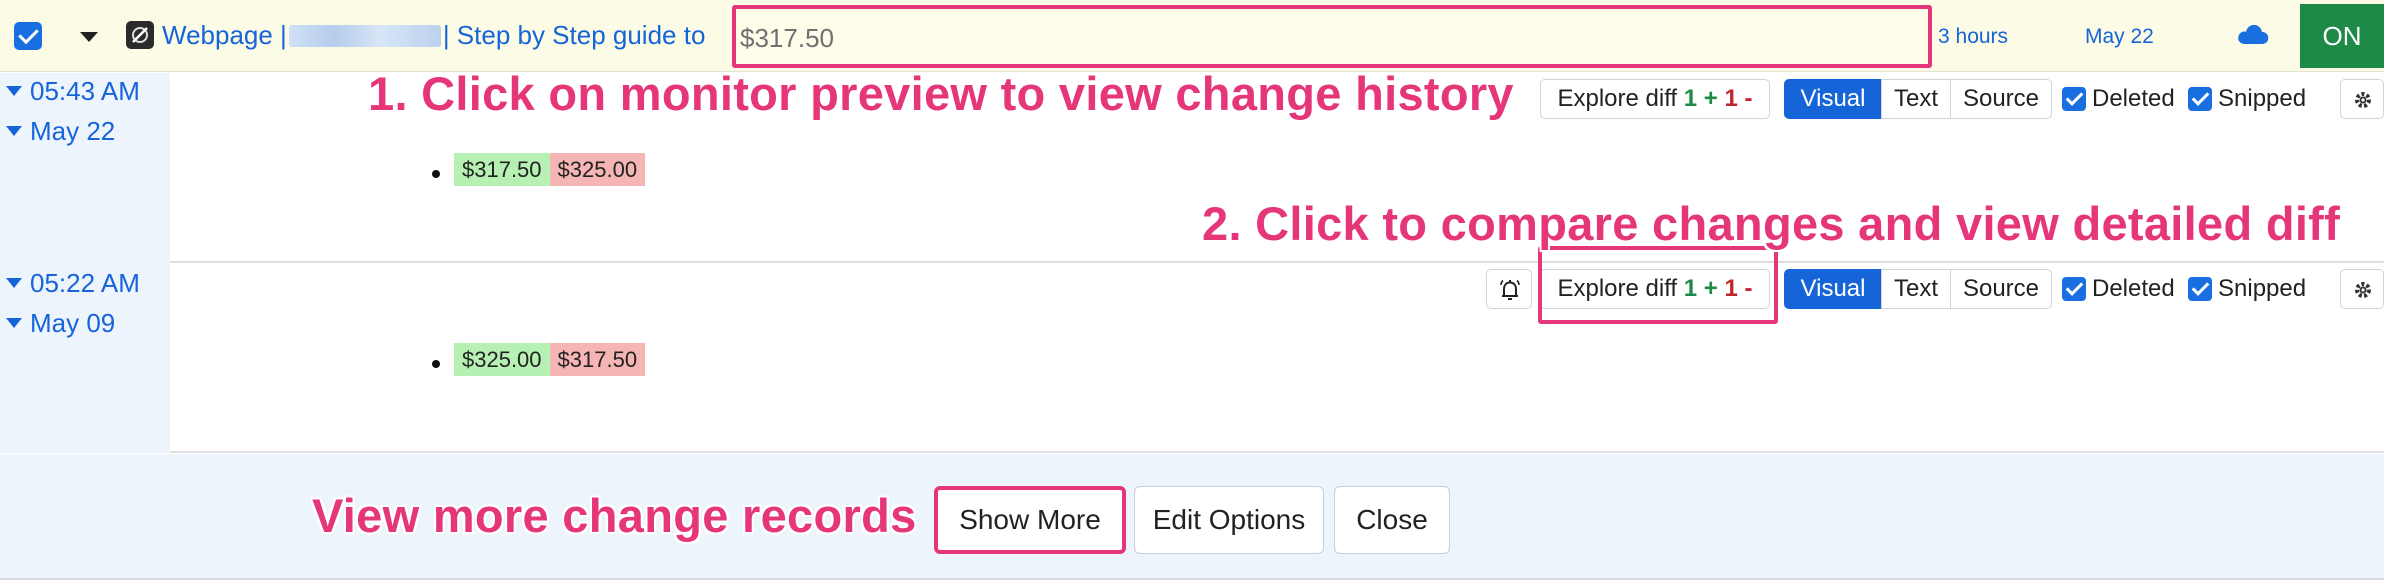 The width and height of the screenshot is (2384, 580). What do you see at coordinates (597, 359) in the screenshot?
I see `deleted-text: $317.50` at bounding box center [597, 359].